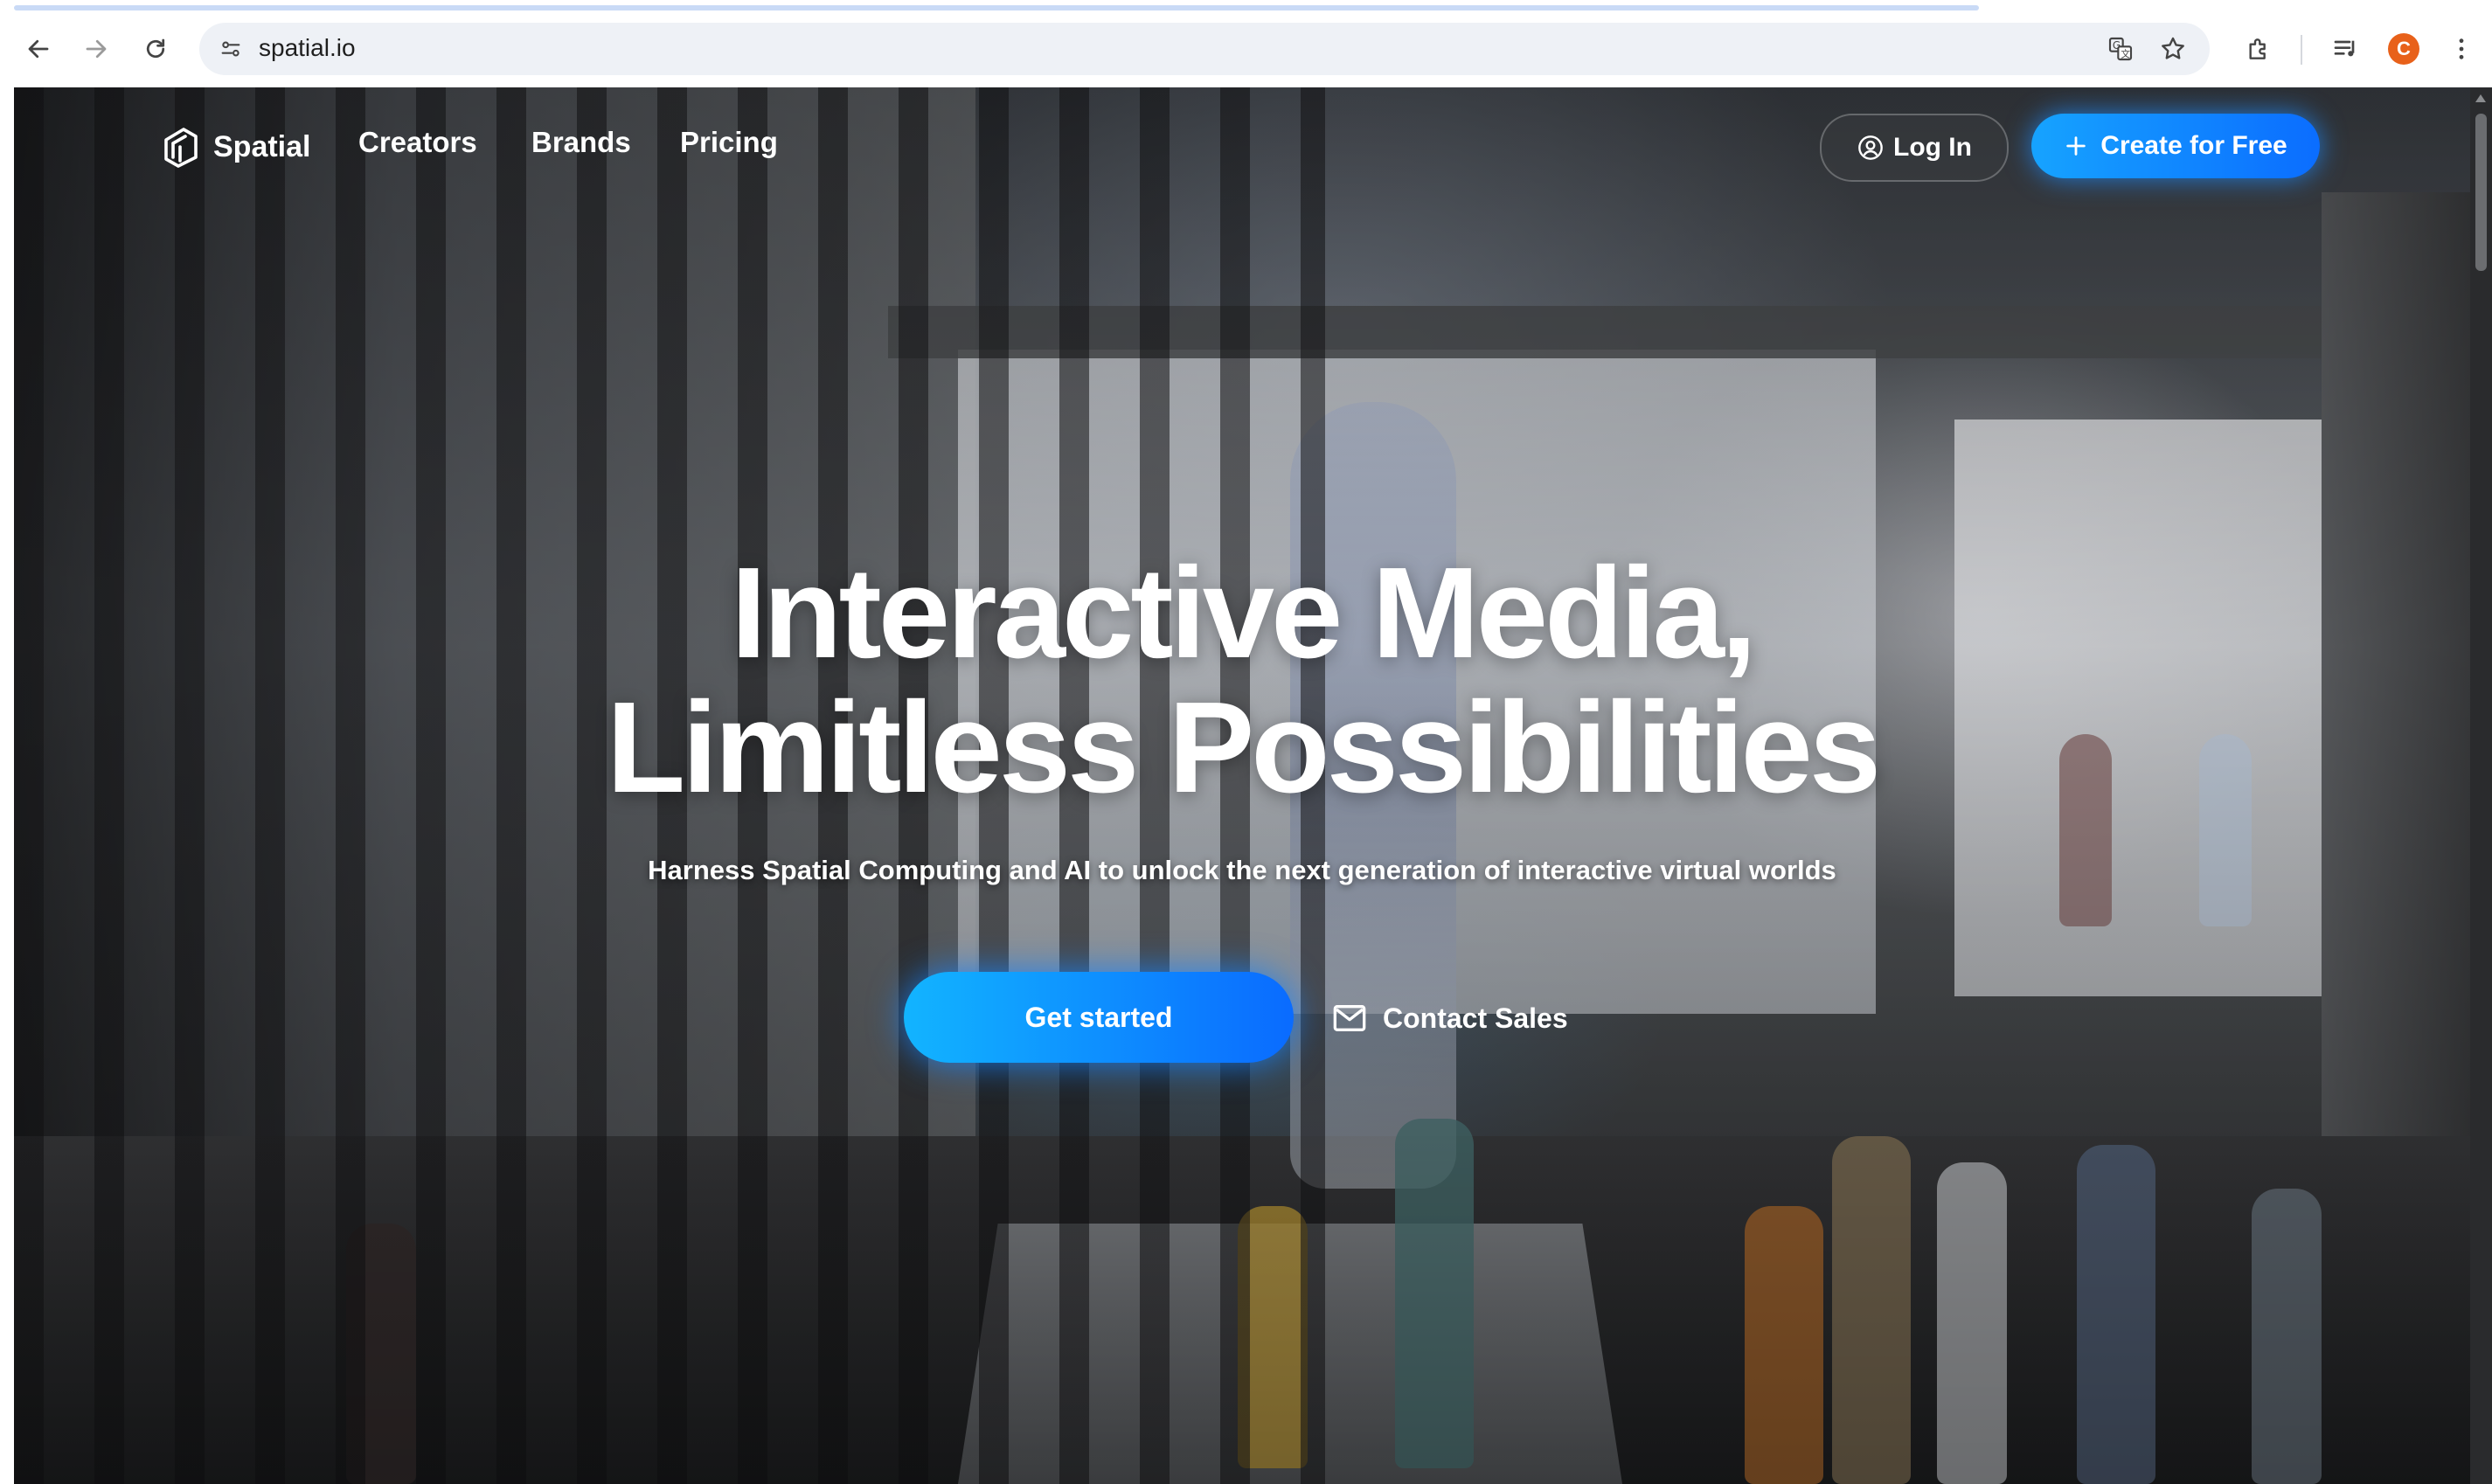  I want to click on site-info-button, so click(230, 49).